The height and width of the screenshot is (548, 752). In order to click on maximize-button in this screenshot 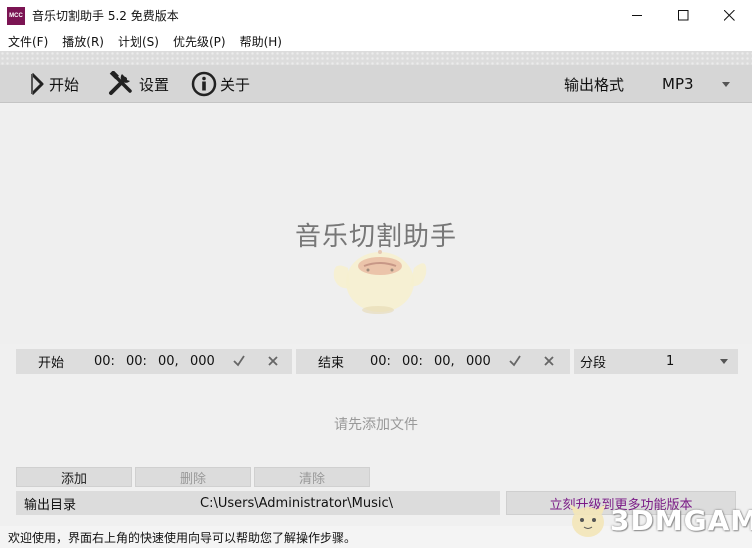, I will do `click(683, 15)`.